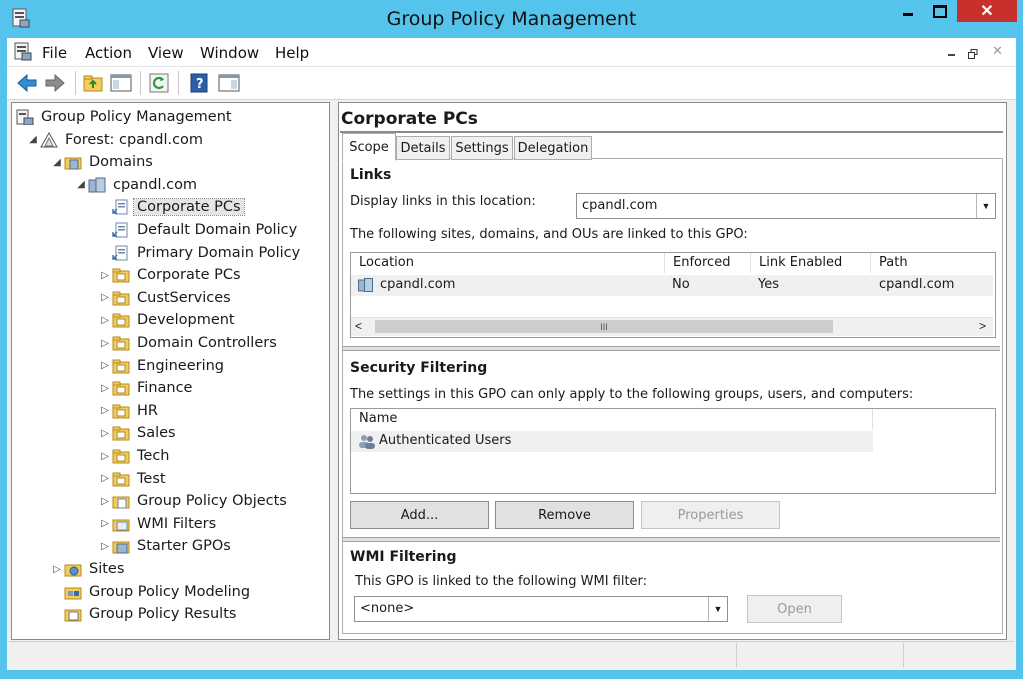 This screenshot has width=1023, height=679. What do you see at coordinates (137, 185) in the screenshot?
I see `tree-item-cpandl-com: ◢ cpandl.com` at bounding box center [137, 185].